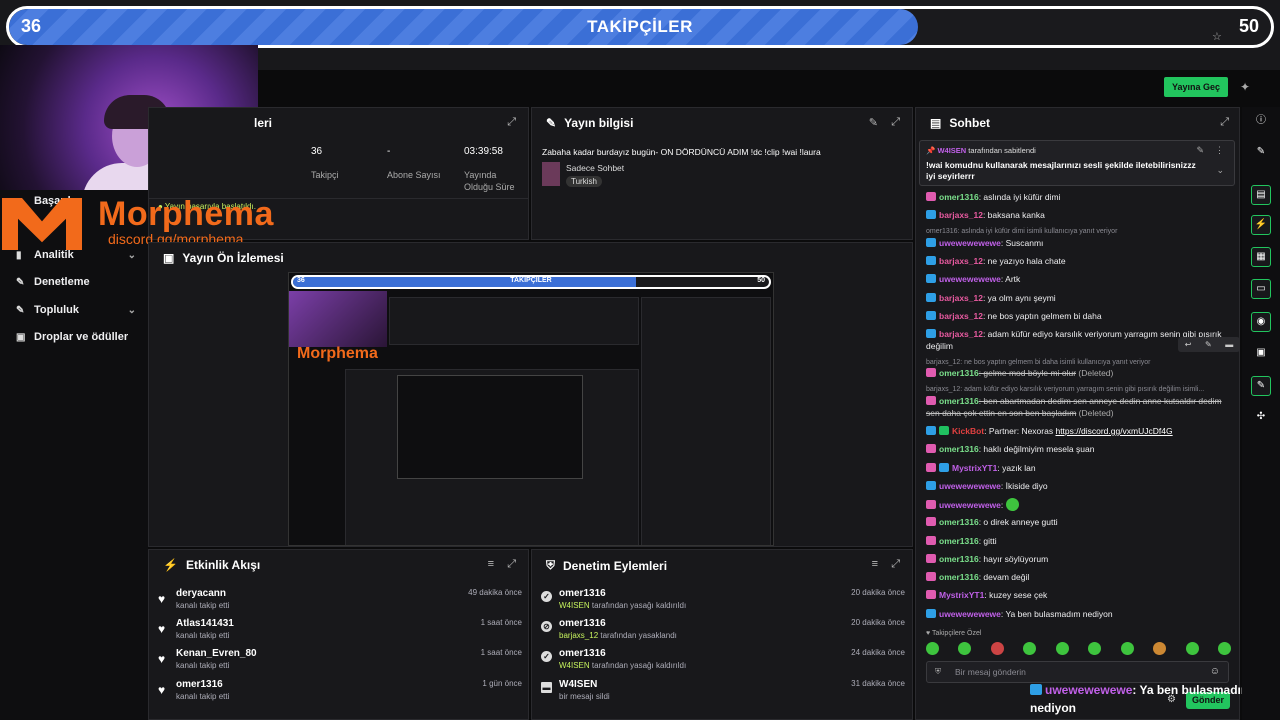 The width and height of the screenshot is (1280, 720). What do you see at coordinates (584, 181) in the screenshot?
I see `tag-chip: Turkish` at bounding box center [584, 181].